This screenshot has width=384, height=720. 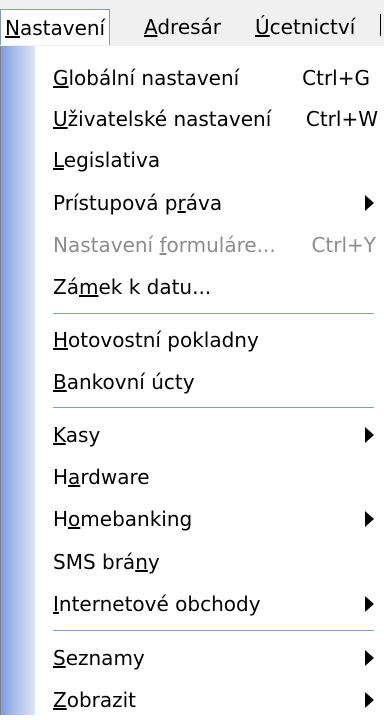 I want to click on menu-item-zobrazit: Zobrazit, so click(x=218, y=700).